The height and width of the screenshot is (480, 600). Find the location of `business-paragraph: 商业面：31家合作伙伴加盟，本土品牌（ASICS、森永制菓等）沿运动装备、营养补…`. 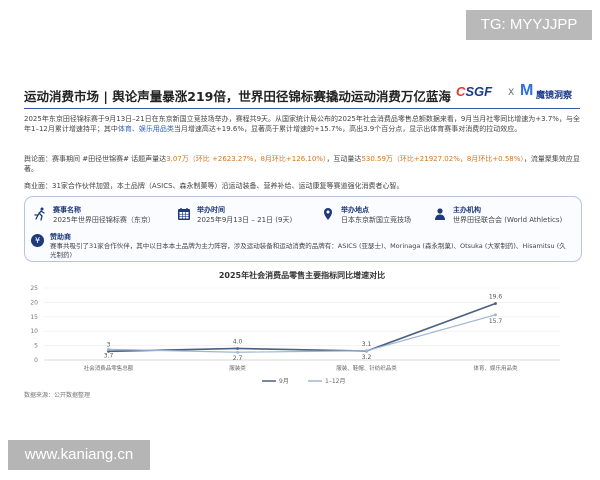

business-paragraph: 商业面：31家合作伙伴加盟，本土品牌（ASICS、森永制菓等）沿运动装备、营养补… is located at coordinates (214, 186).